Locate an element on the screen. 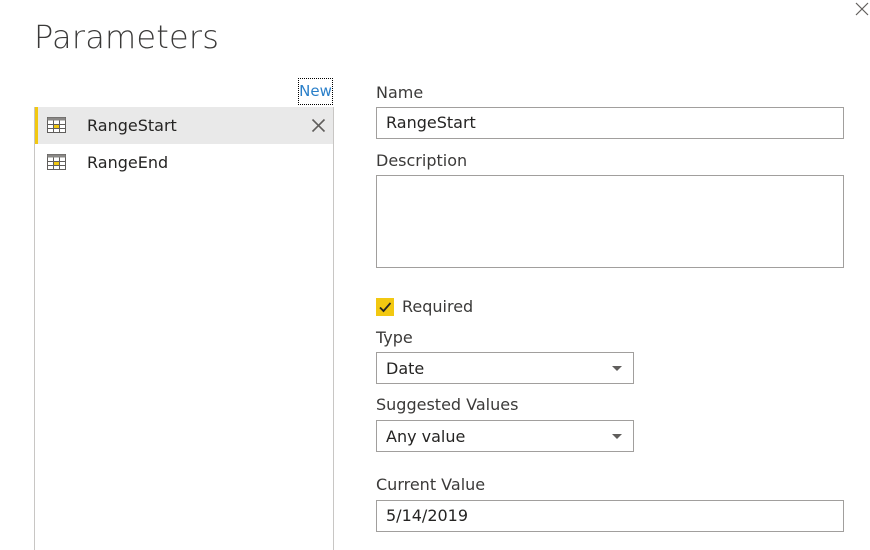 This screenshot has height=550, width=870. new-parameter-link: New is located at coordinates (315, 91).